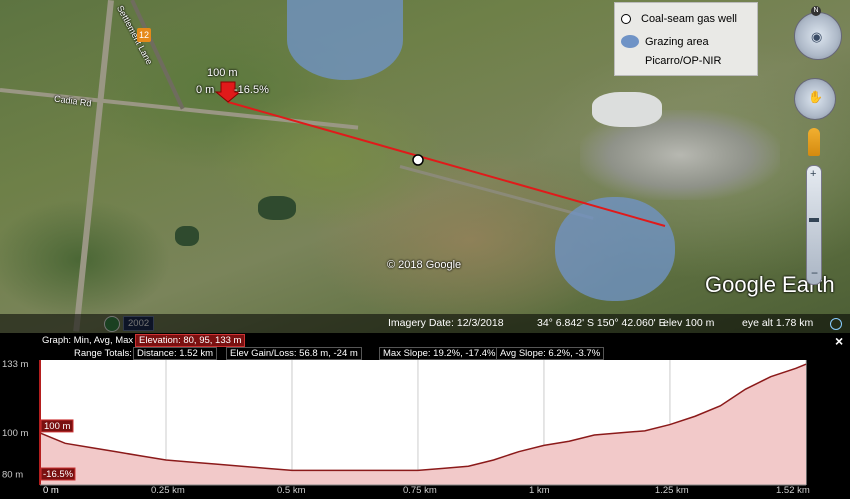 This screenshot has width=850, height=499. I want to click on zoom-slider: + −, so click(814, 225).